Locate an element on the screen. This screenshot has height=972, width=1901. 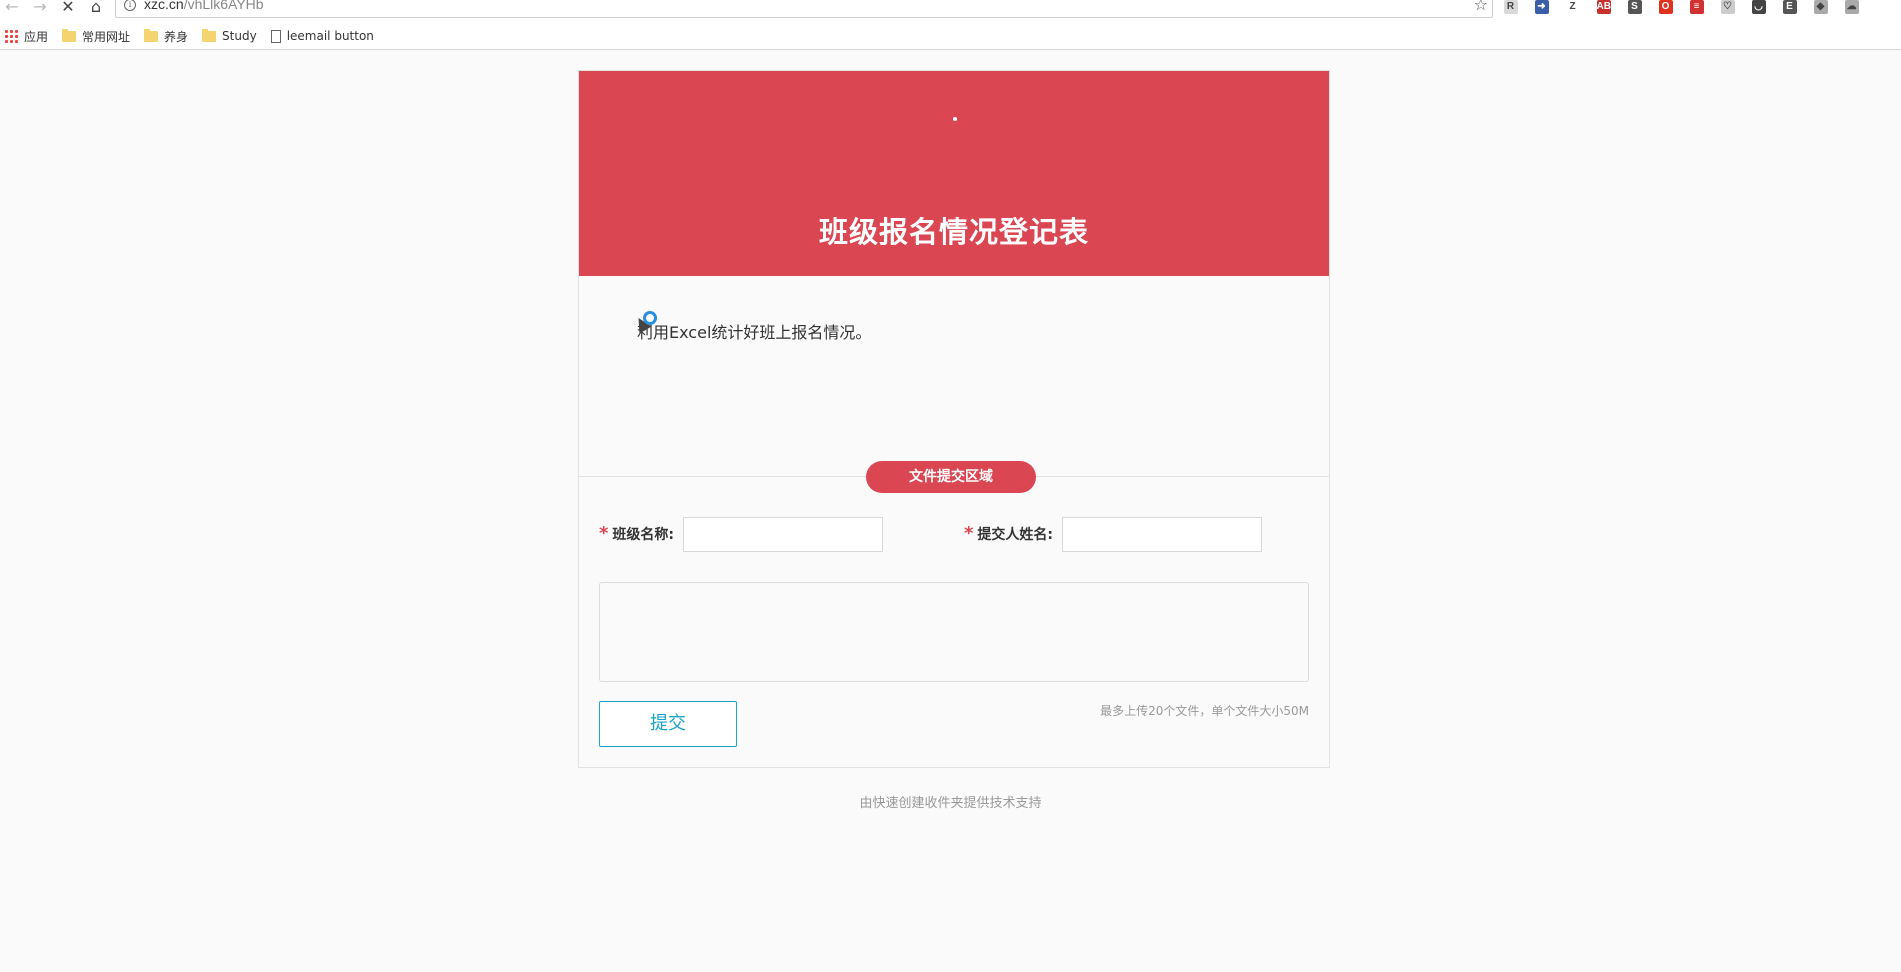
bookmark-item: 常用网址 is located at coordinates (96, 36).